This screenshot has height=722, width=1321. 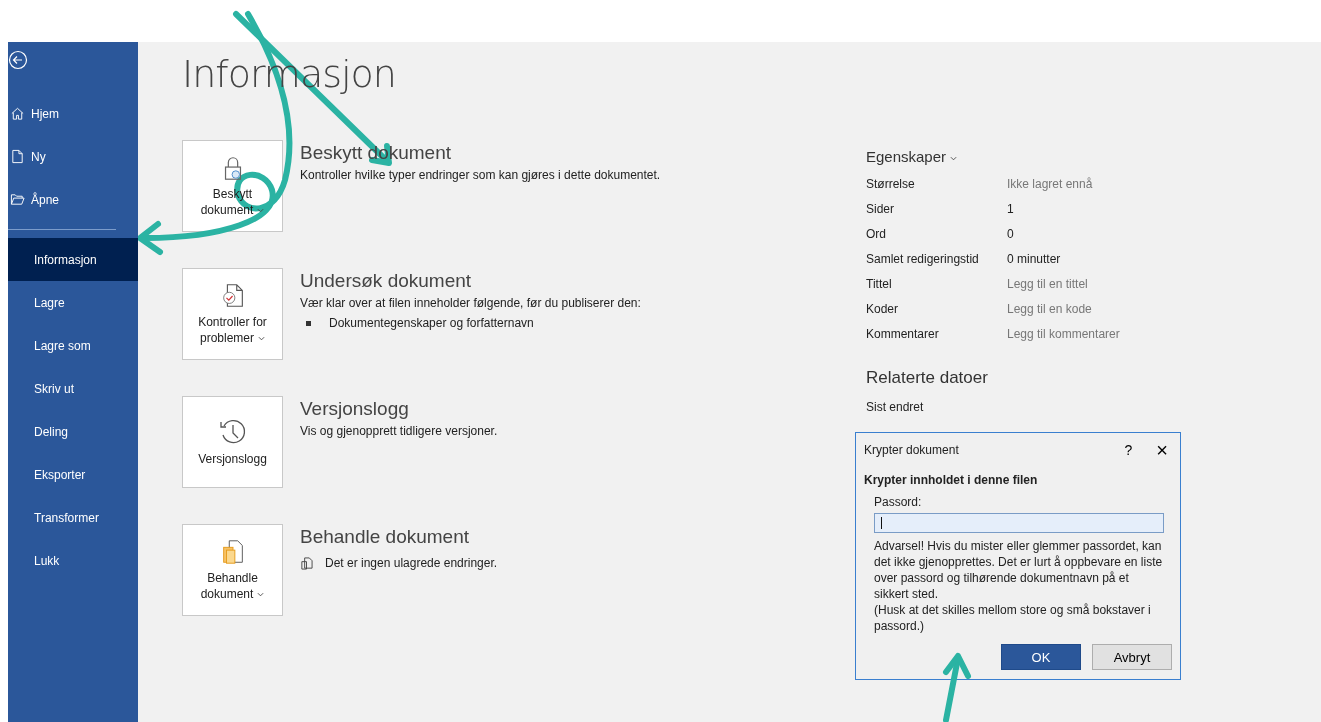 What do you see at coordinates (232, 442) in the screenshot?
I see `tile-button: Versjonslogg` at bounding box center [232, 442].